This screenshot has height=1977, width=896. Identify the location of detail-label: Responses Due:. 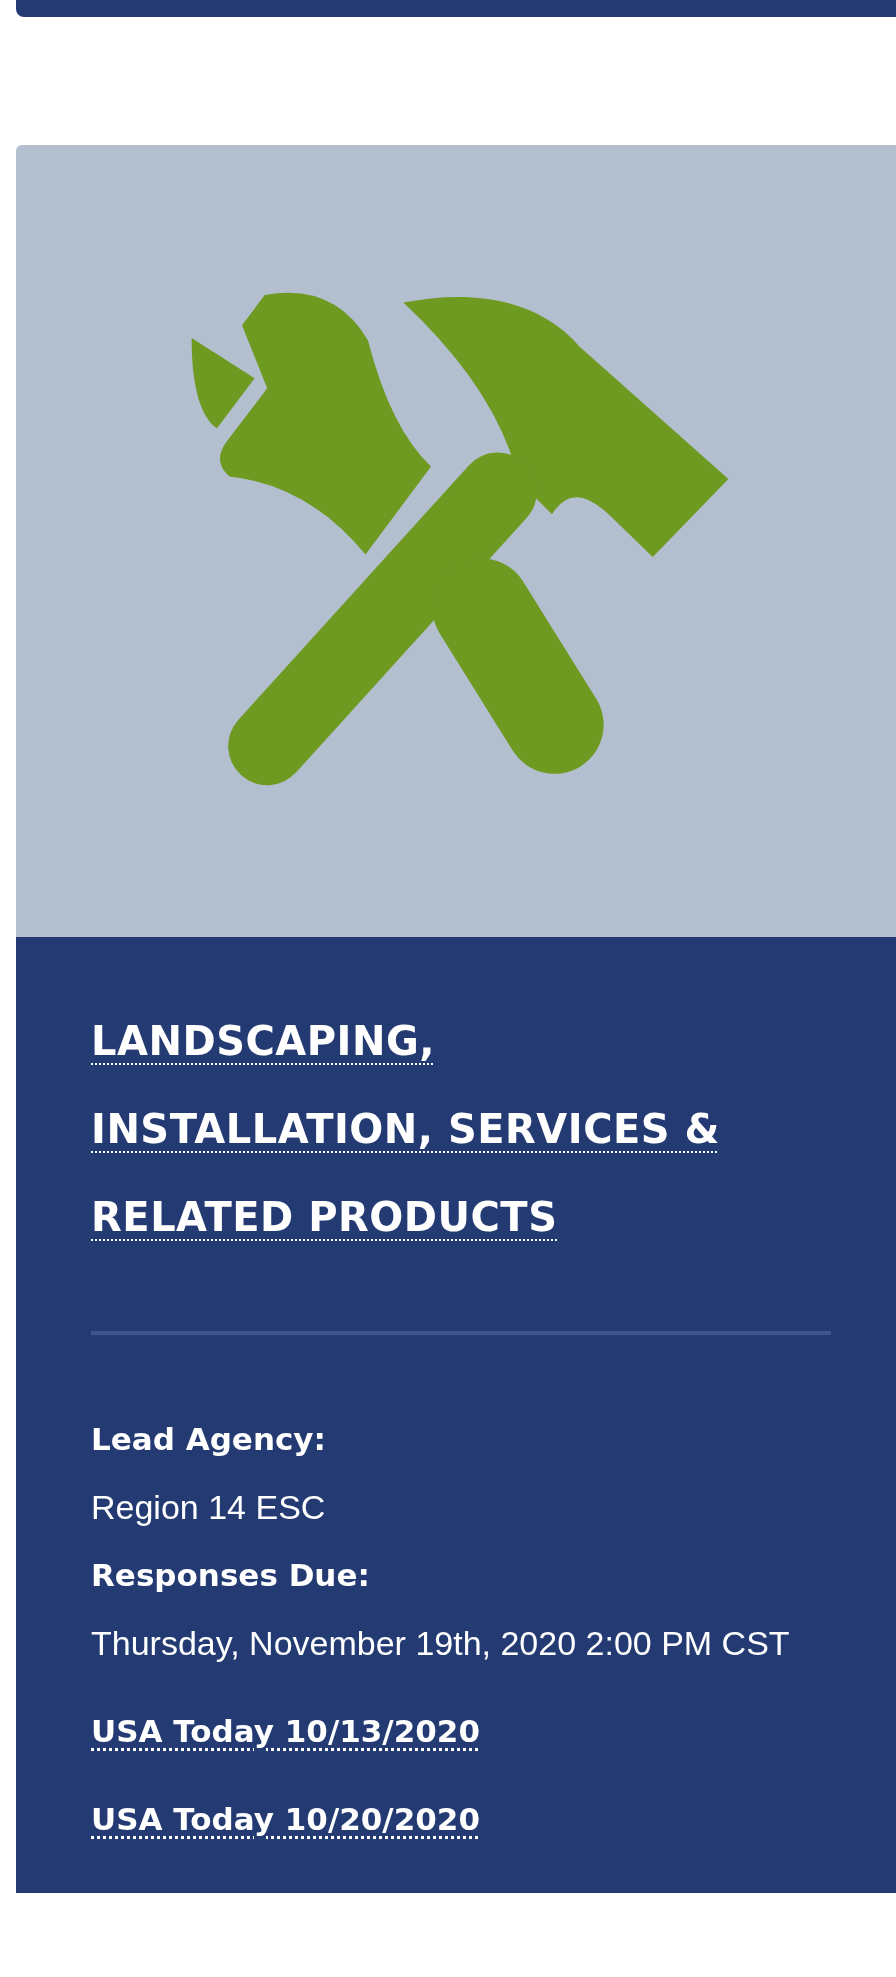
(231, 1575).